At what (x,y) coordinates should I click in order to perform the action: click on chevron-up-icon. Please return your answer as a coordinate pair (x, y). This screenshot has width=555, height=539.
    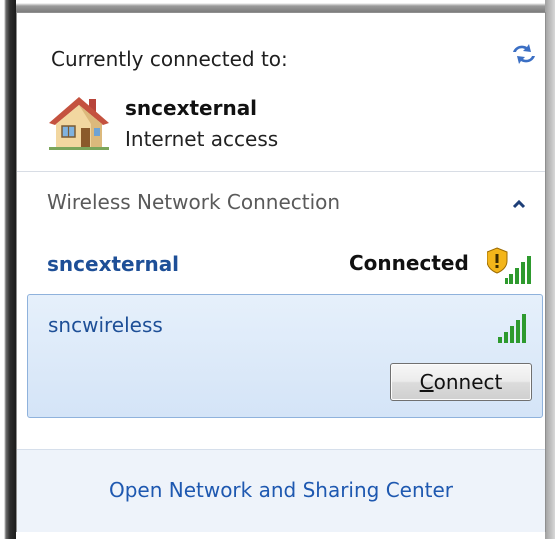
    Looking at the image, I should click on (519, 204).